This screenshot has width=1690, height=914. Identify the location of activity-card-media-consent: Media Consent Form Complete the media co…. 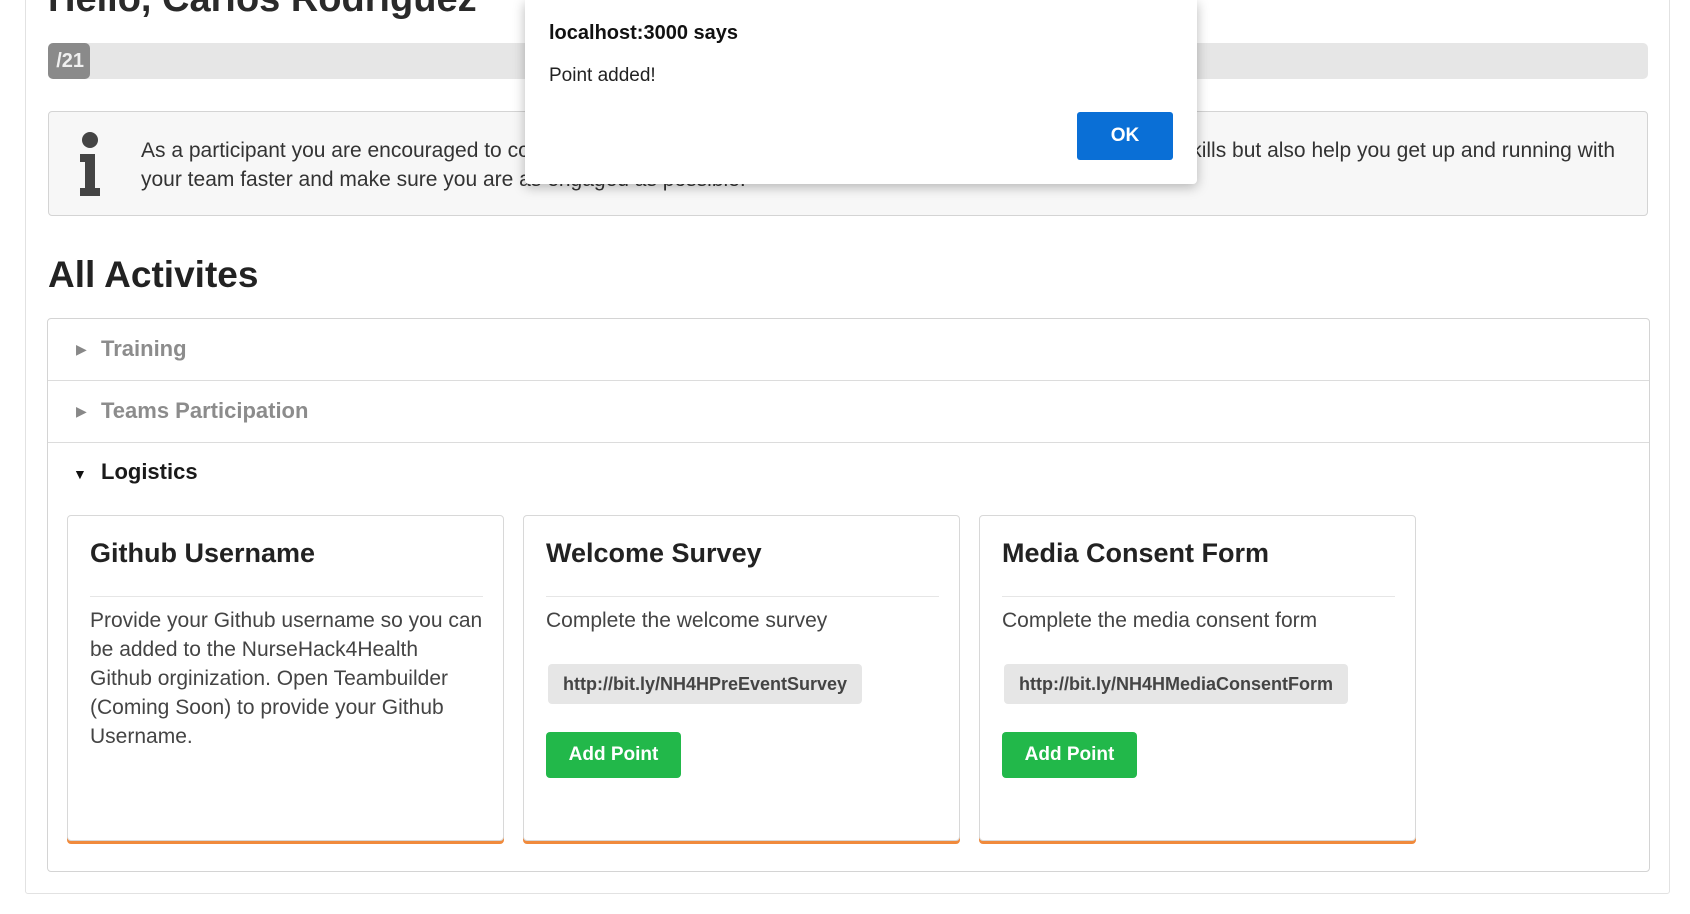
(1197, 678).